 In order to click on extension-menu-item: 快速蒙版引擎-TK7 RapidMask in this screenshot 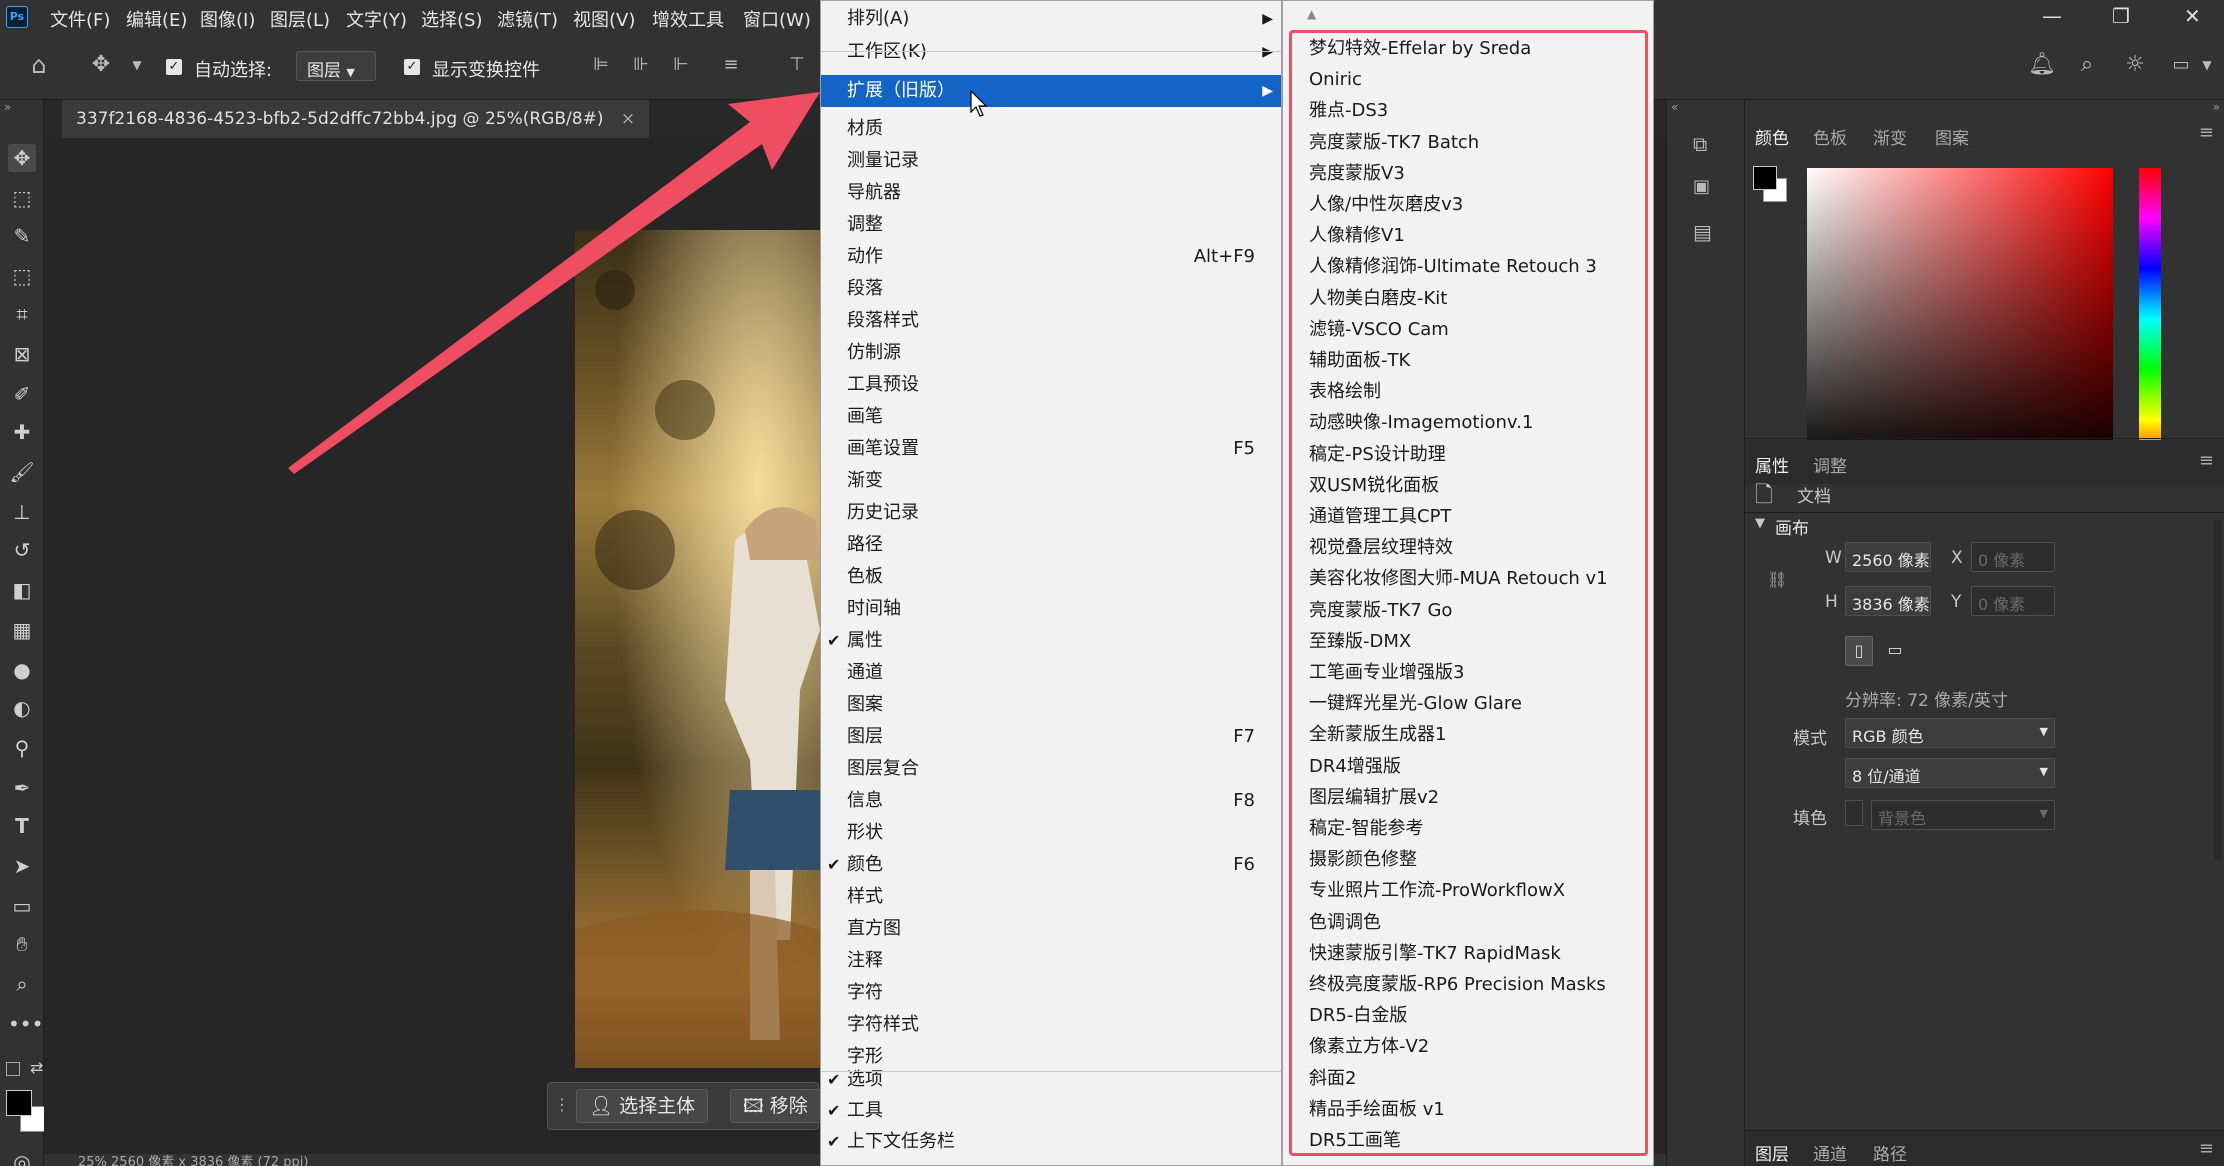, I will do `click(1435, 953)`.